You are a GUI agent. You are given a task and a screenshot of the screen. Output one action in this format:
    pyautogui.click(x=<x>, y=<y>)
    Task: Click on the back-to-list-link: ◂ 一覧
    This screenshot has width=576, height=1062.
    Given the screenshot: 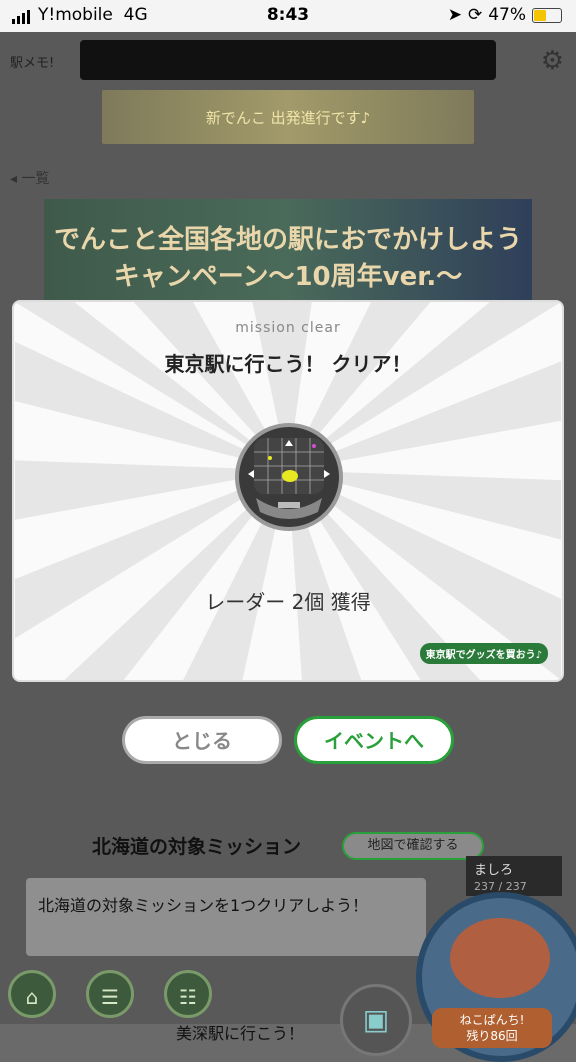 What is the action you would take?
    pyautogui.click(x=37, y=179)
    